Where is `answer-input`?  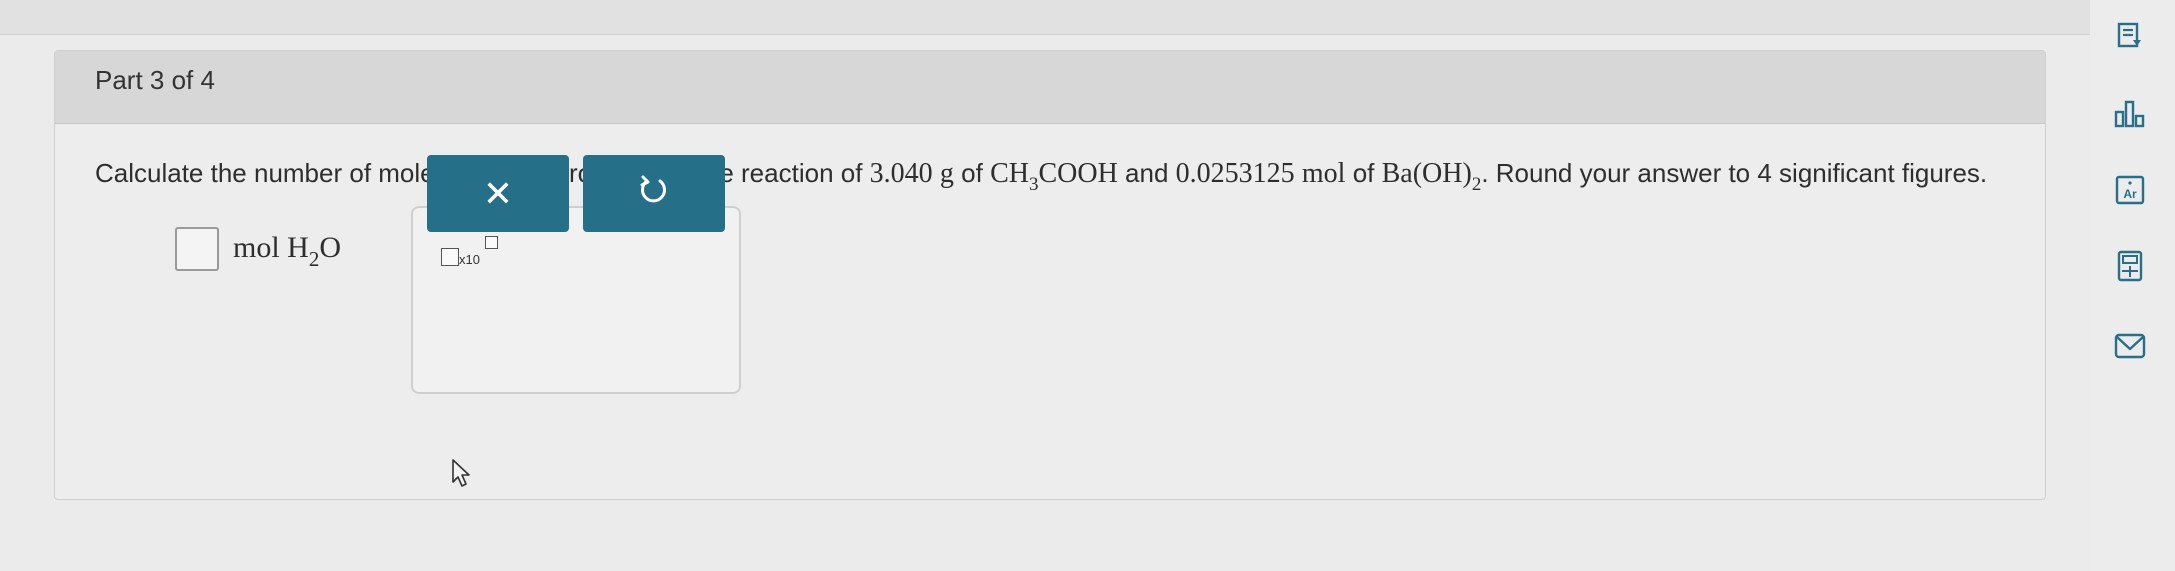
answer-input is located at coordinates (197, 249).